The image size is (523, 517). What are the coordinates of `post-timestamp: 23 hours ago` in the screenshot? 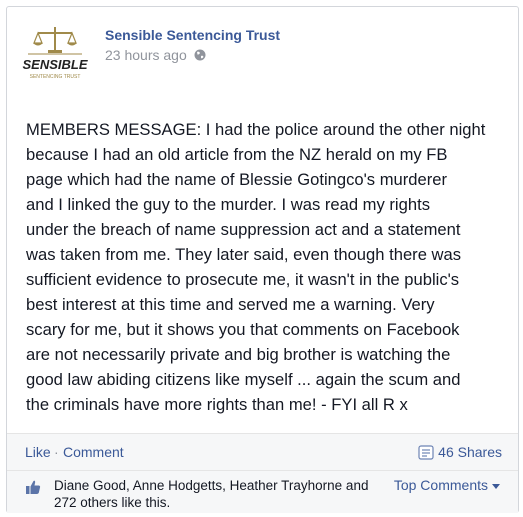 It's located at (155, 55).